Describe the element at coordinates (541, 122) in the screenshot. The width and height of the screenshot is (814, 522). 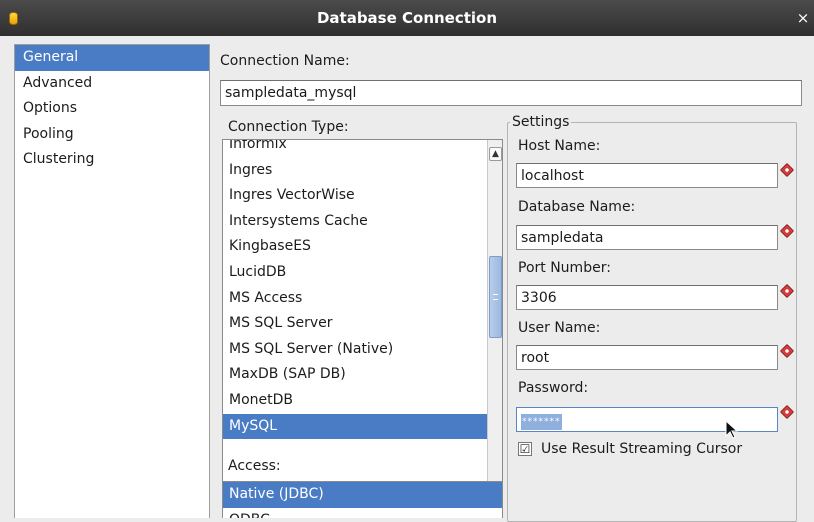
I see `settings-legend: Settings` at that location.